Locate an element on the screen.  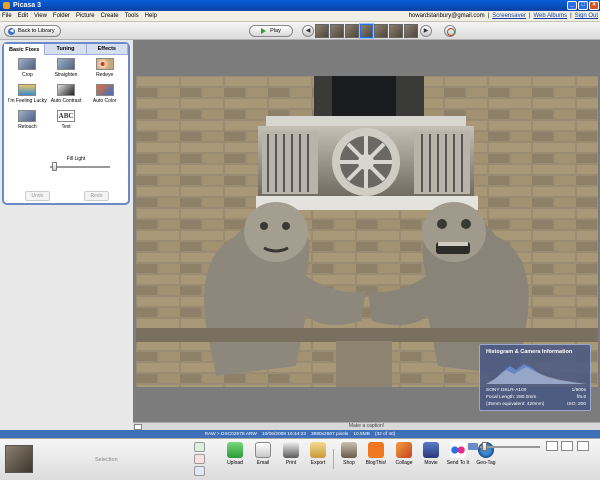
view-compare-icon is located at coordinates (567, 446).